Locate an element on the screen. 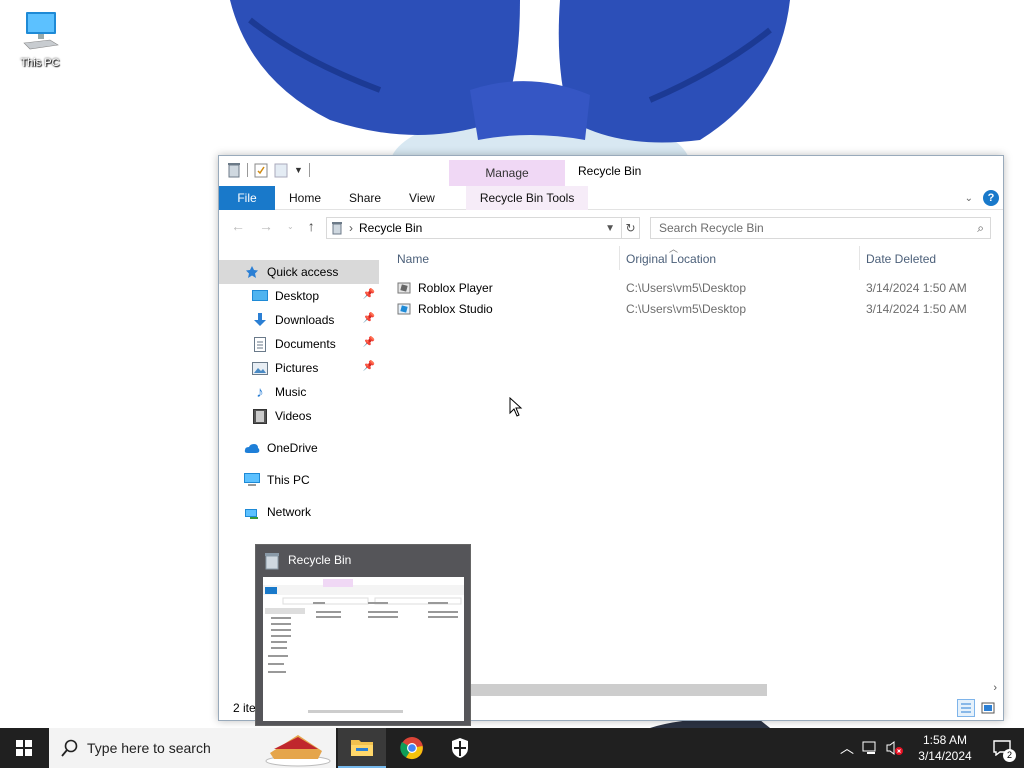 Image resolution: width=1024 pixels, height=768 pixels. taskbar-windows-security is located at coordinates (460, 748).